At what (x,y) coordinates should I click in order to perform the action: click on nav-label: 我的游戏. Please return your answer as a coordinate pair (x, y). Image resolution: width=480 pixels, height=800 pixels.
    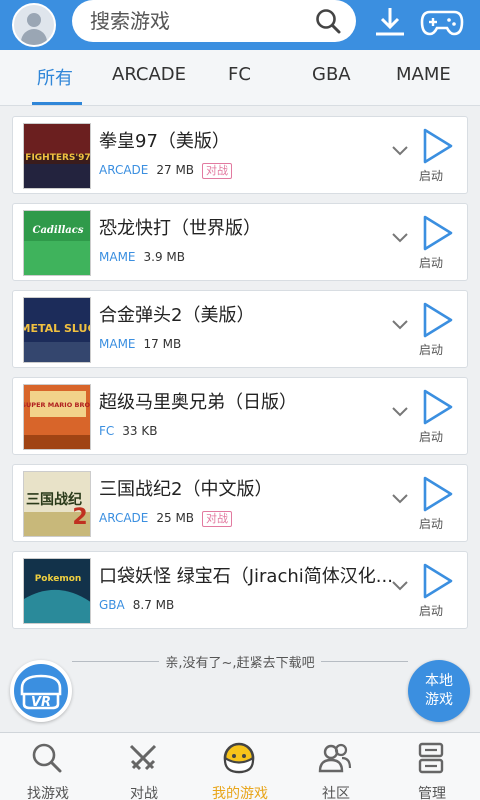
    Looking at the image, I should click on (240, 793).